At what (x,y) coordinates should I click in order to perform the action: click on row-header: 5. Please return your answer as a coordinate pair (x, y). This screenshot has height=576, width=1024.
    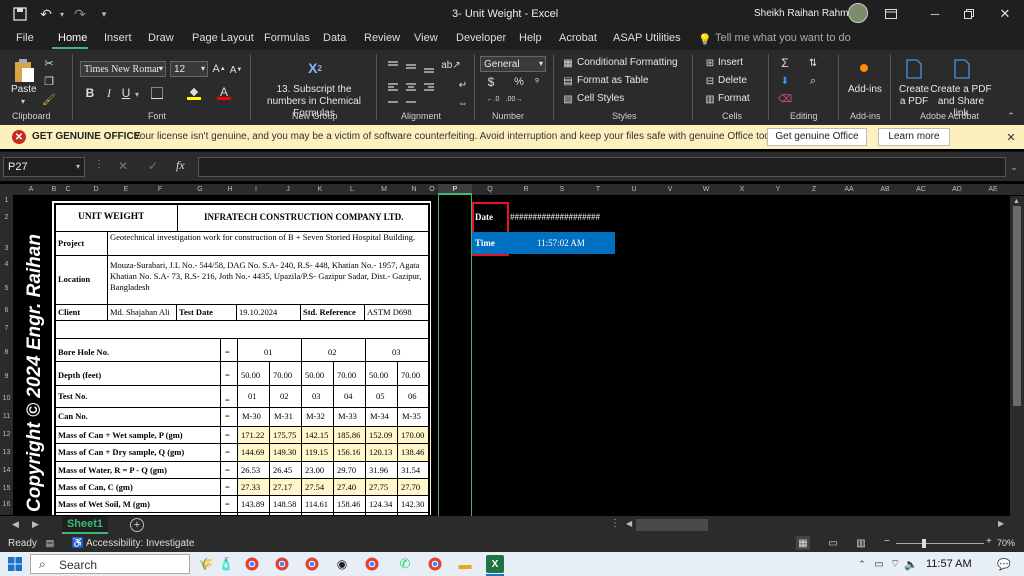
    Looking at the image, I should click on (6, 288).